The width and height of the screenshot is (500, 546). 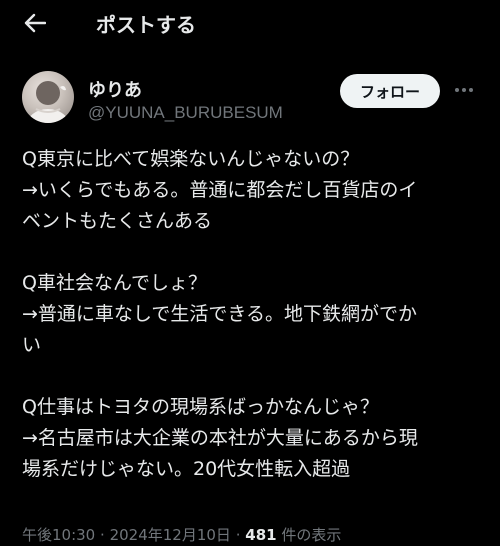 I want to click on avatar, so click(x=48, y=97).